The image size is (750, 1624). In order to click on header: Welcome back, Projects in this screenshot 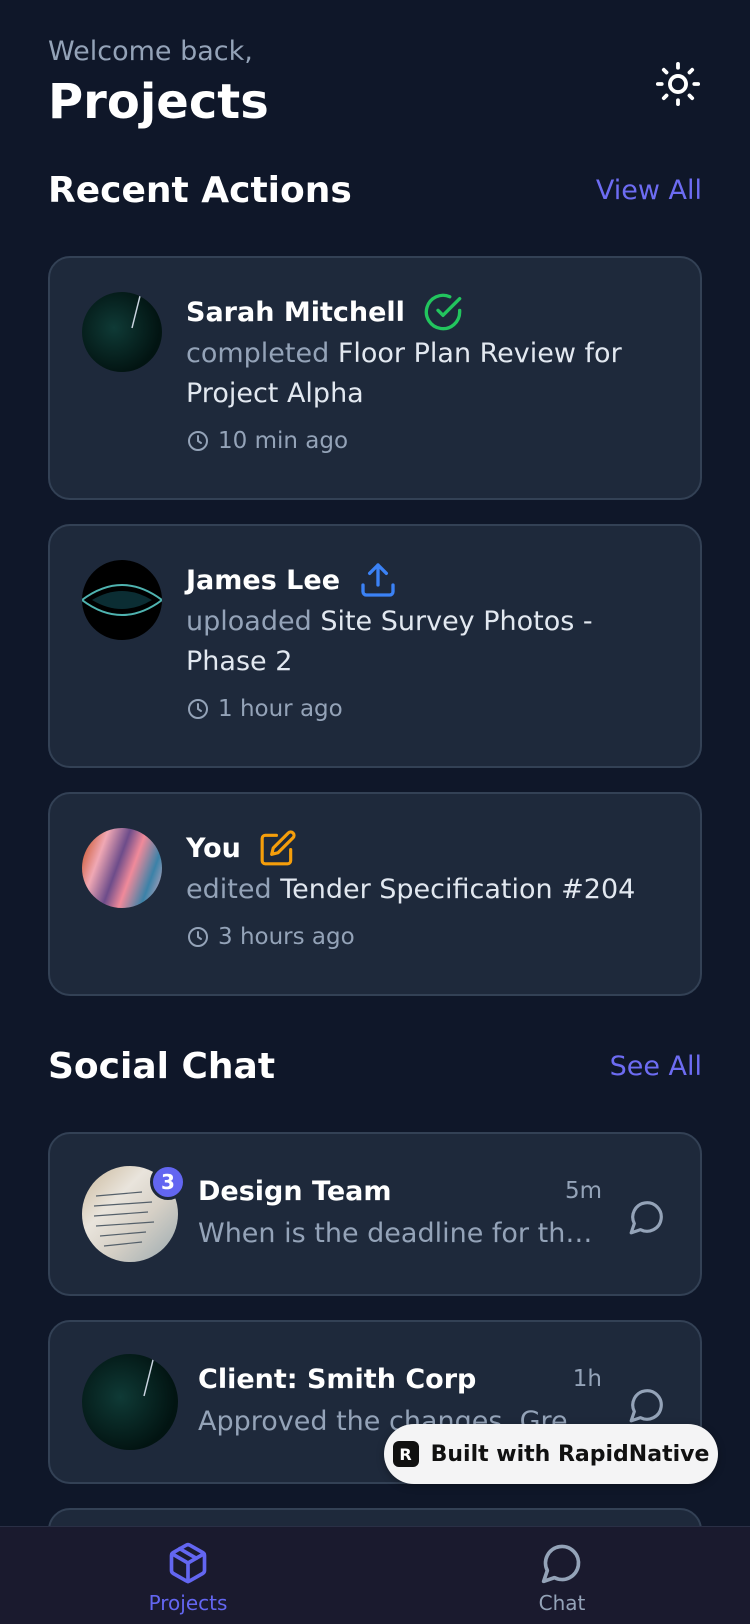, I will do `click(375, 84)`.